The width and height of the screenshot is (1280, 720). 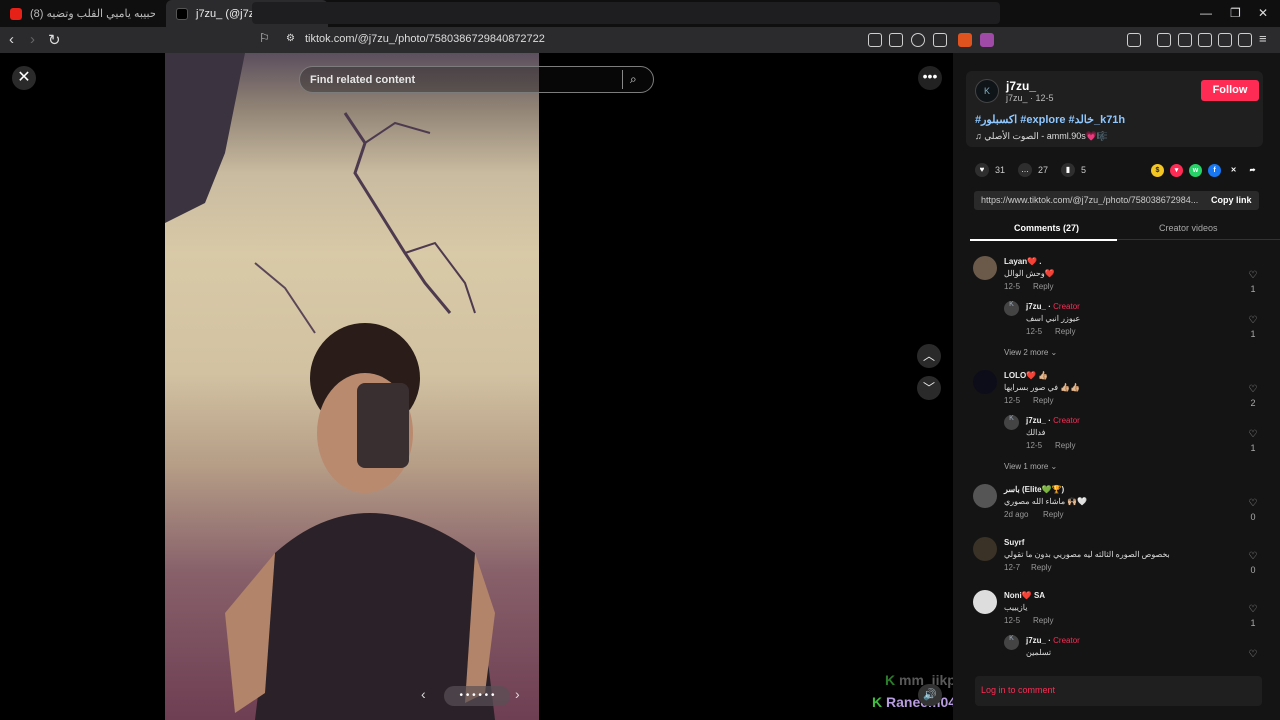 I want to click on site-info-icon: ⚙, so click(x=290, y=38).